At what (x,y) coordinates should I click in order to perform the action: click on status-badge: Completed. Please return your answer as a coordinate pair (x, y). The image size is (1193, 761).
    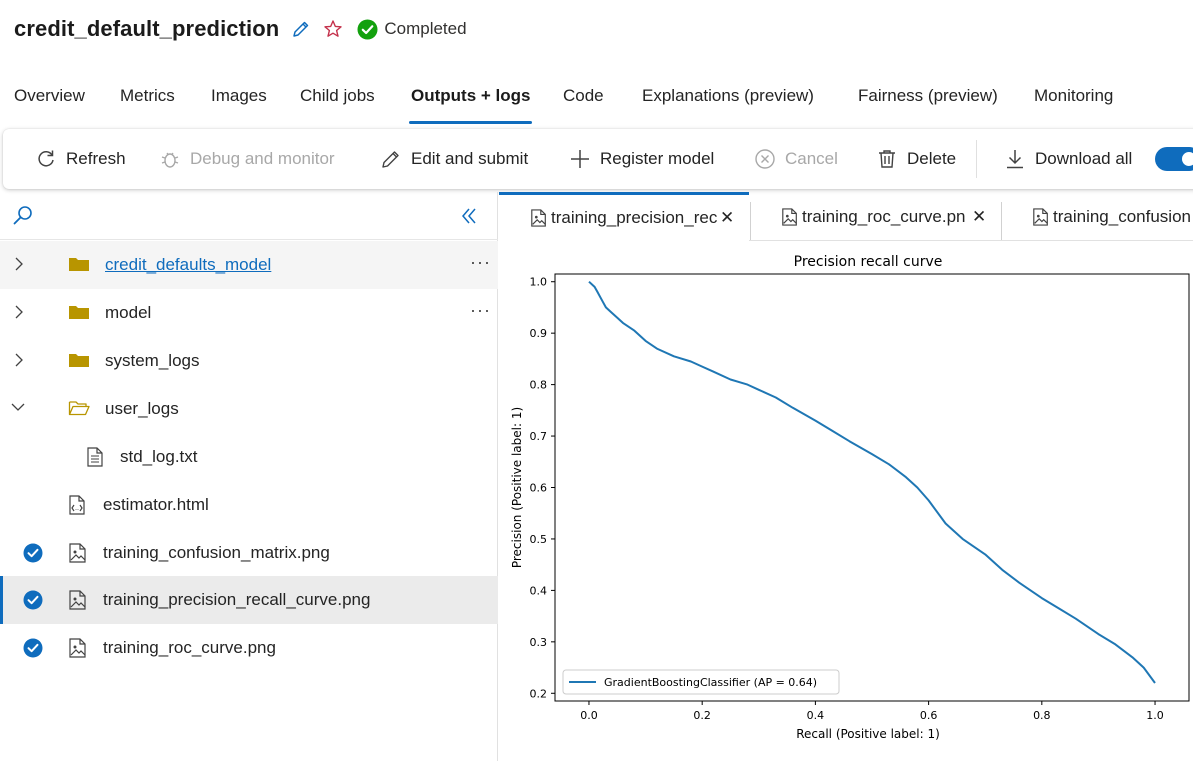
    Looking at the image, I should click on (412, 29).